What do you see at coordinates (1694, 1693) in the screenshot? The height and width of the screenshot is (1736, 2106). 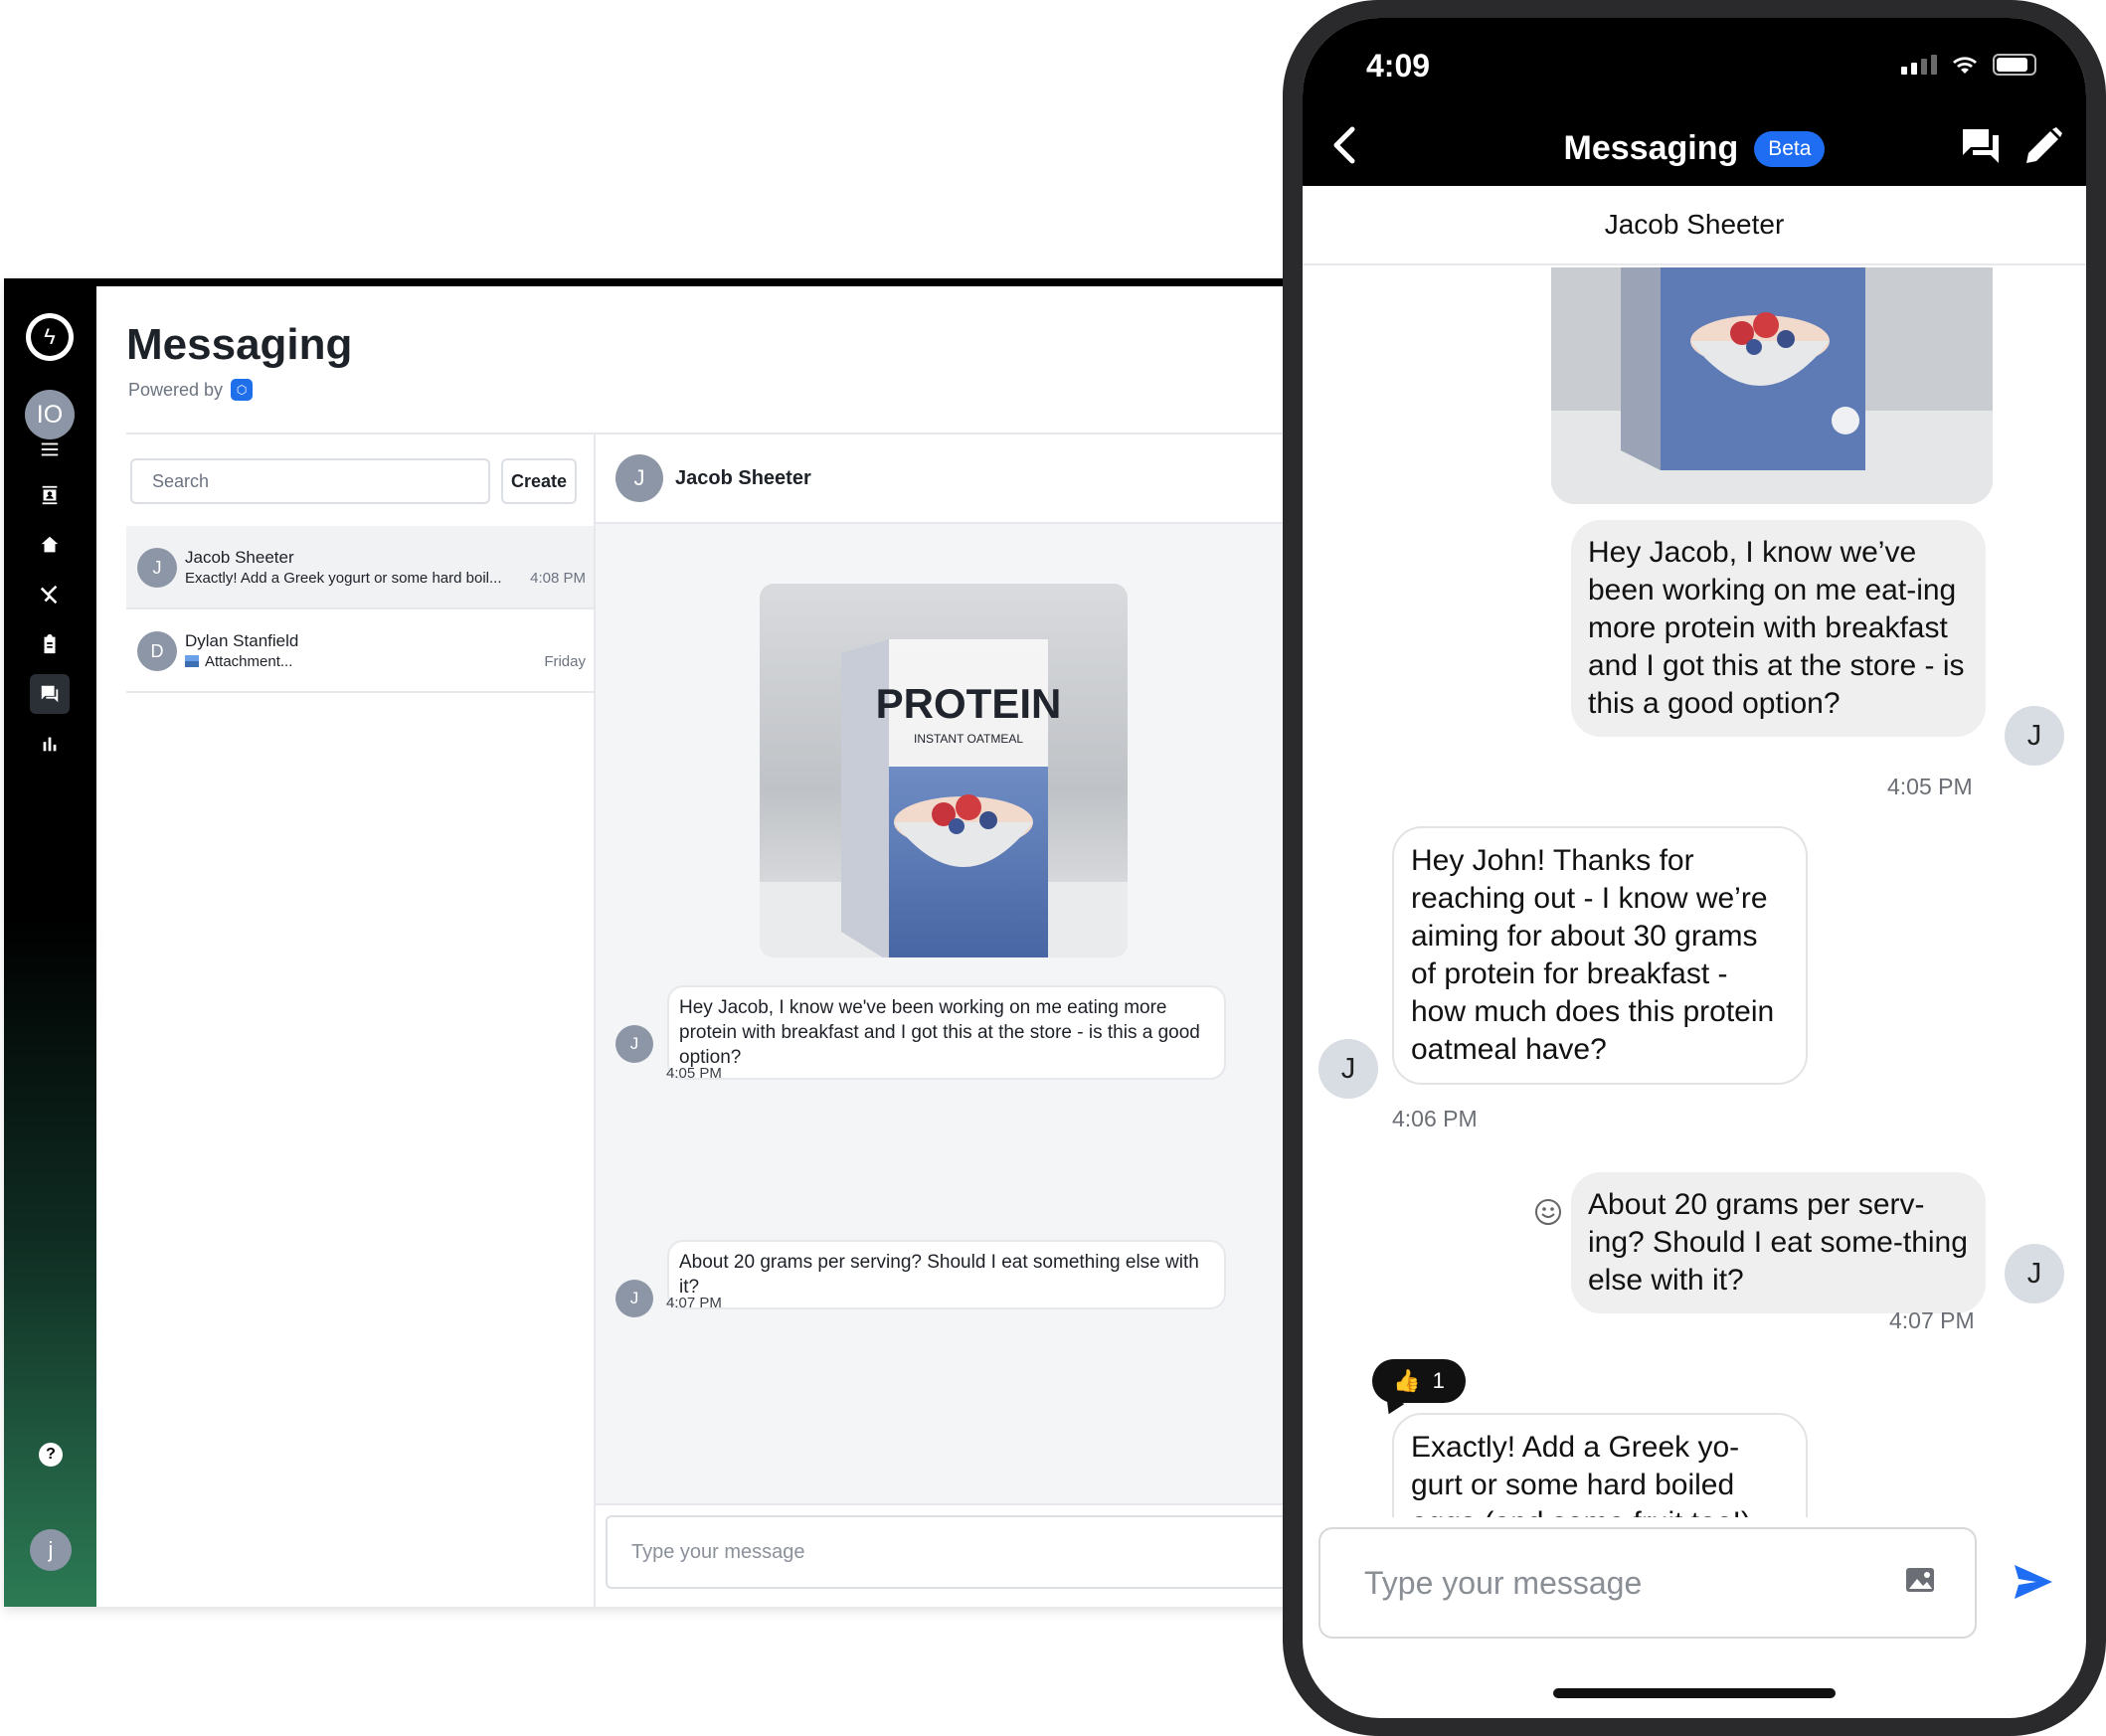 I see `home-indicator` at bounding box center [1694, 1693].